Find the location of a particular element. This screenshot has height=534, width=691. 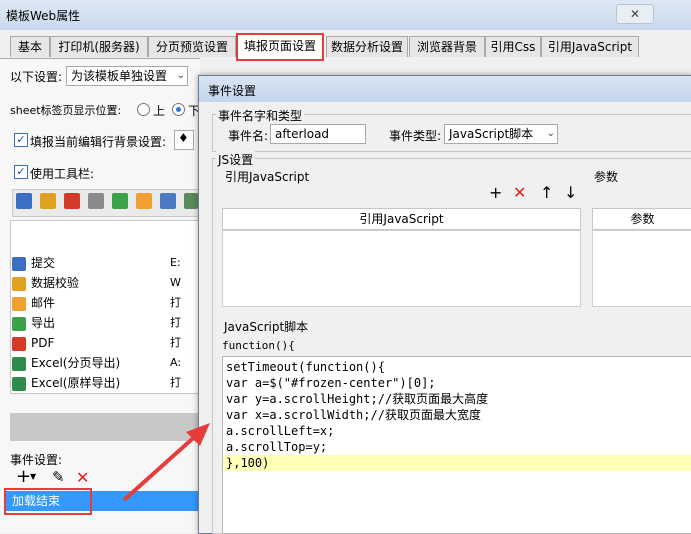

tab-browser-background: 浏览器背景 is located at coordinates (447, 46).